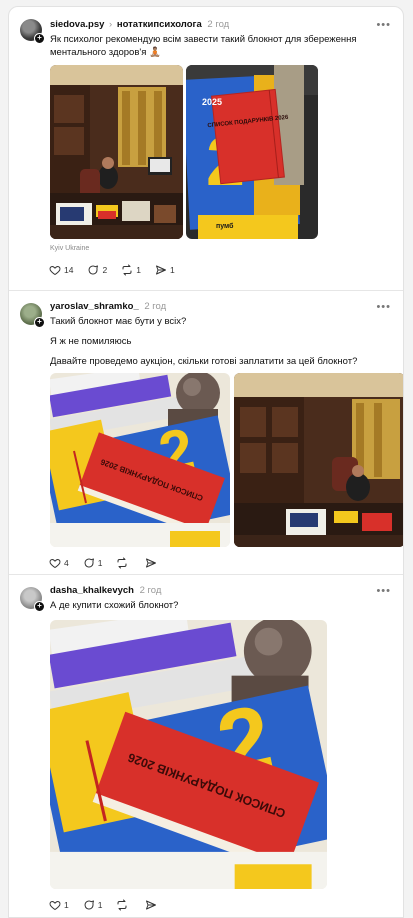  I want to click on red-notebook-photo: 2 2025 СПИСОК ПОДАРУНКІВ 2026 пумб, so click(252, 152).